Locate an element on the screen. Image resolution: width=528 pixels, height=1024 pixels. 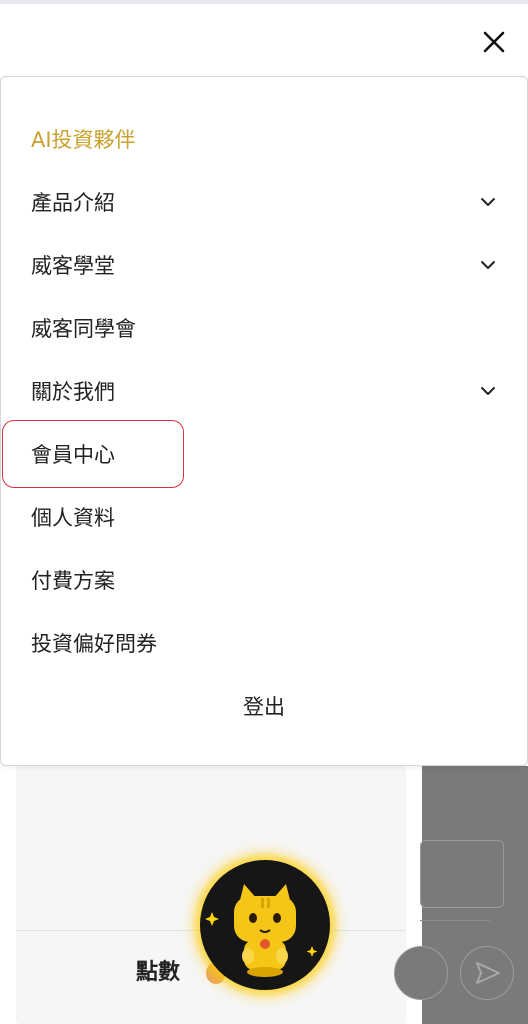
points-label: 點數 is located at coordinates (158, 972).